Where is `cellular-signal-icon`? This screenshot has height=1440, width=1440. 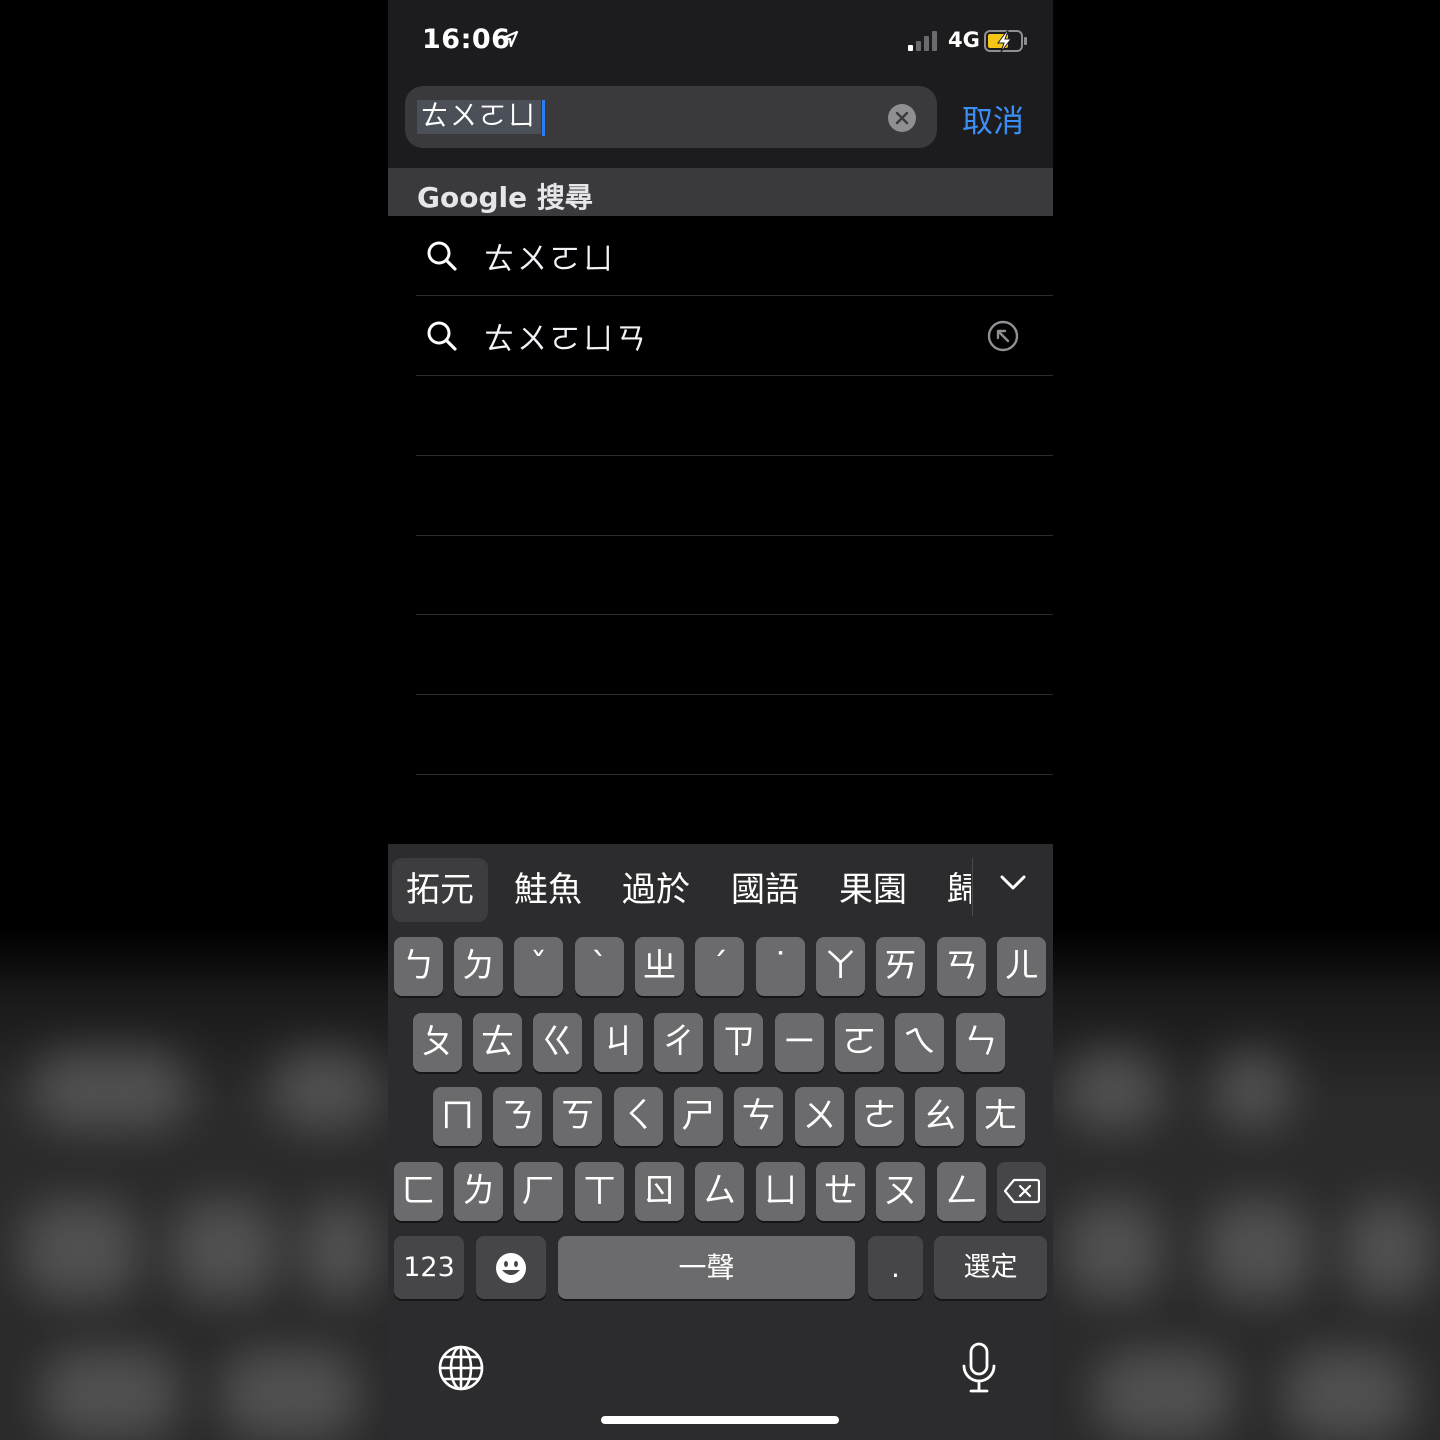 cellular-signal-icon is located at coordinates (922, 41).